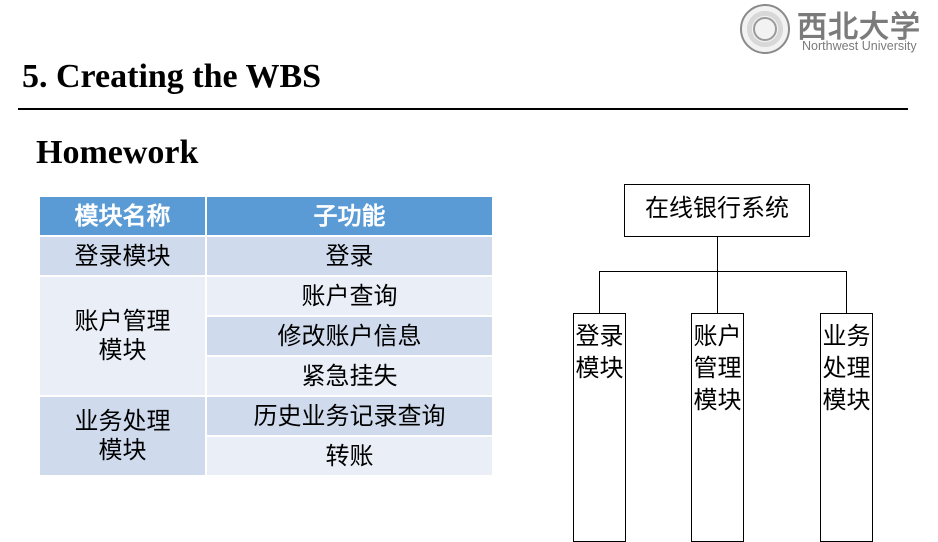  What do you see at coordinates (122, 256) in the screenshot?
I see `module-cell: 登录模块` at bounding box center [122, 256].